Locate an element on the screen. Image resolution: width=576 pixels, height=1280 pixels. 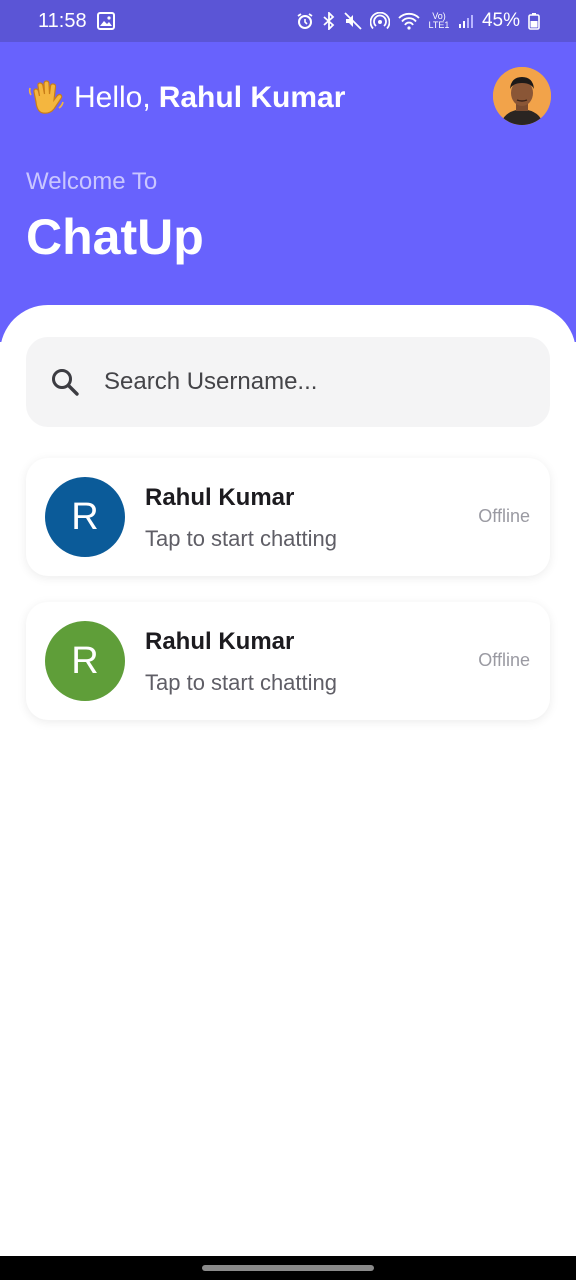
home-gesture-handle is located at coordinates (288, 1268).